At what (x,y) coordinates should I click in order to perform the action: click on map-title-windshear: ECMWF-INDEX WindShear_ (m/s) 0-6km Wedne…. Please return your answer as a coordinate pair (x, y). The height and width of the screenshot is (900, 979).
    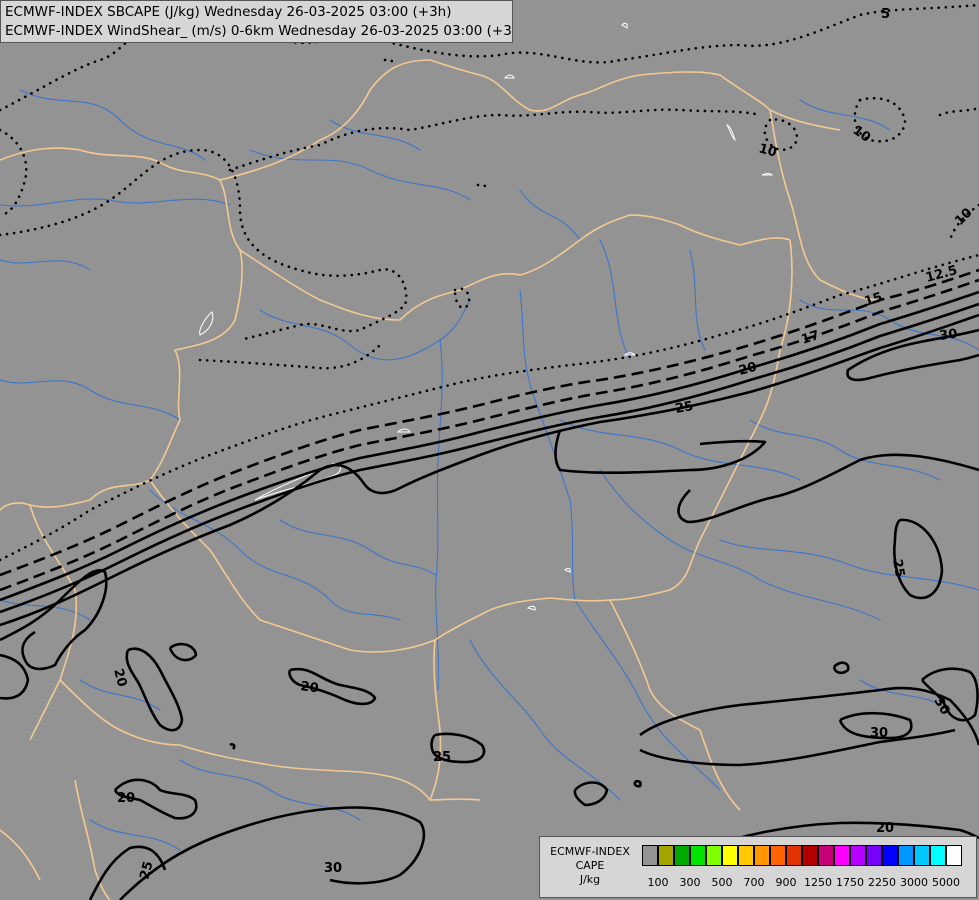
    Looking at the image, I should click on (259, 31).